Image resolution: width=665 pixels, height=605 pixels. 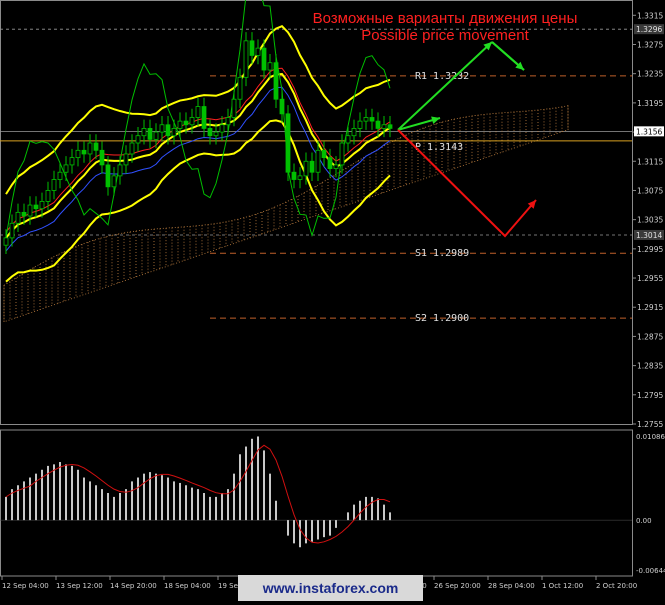 What do you see at coordinates (650, 278) in the screenshot?
I see `y-tick-label: 1.2955` at bounding box center [650, 278].